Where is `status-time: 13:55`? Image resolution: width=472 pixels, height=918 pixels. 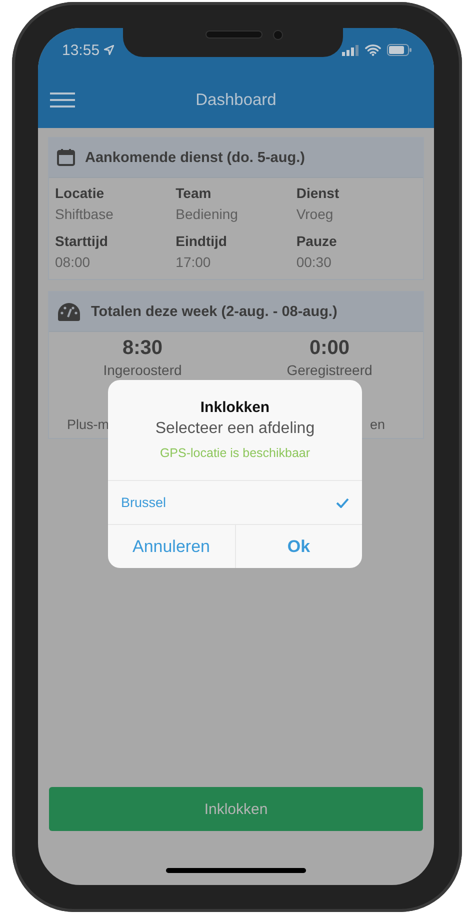
status-time: 13:55 is located at coordinates (81, 50).